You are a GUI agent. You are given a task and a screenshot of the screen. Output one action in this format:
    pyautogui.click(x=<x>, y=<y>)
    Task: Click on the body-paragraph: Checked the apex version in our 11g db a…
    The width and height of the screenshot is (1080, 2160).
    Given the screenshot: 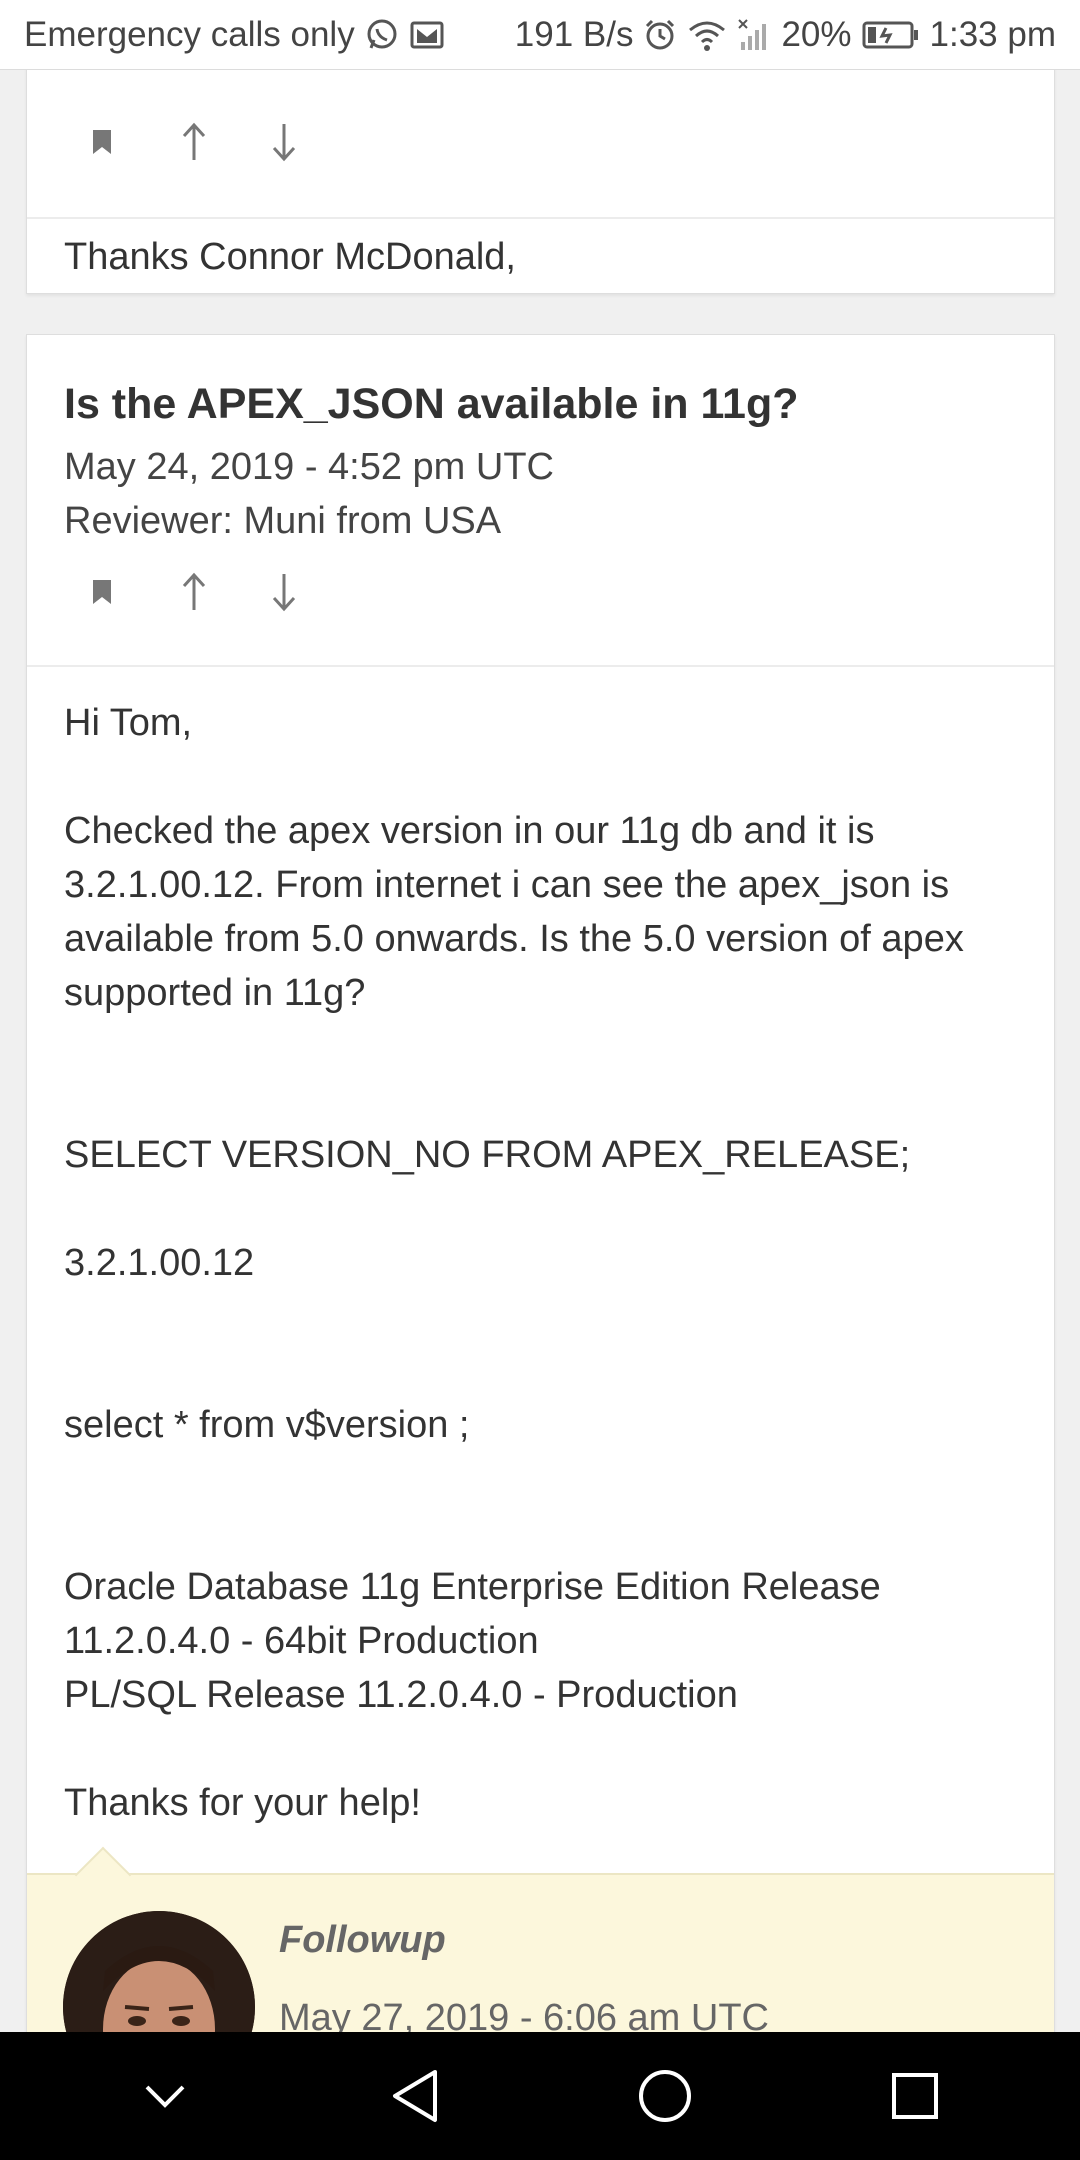 What is the action you would take?
    pyautogui.click(x=514, y=912)
    